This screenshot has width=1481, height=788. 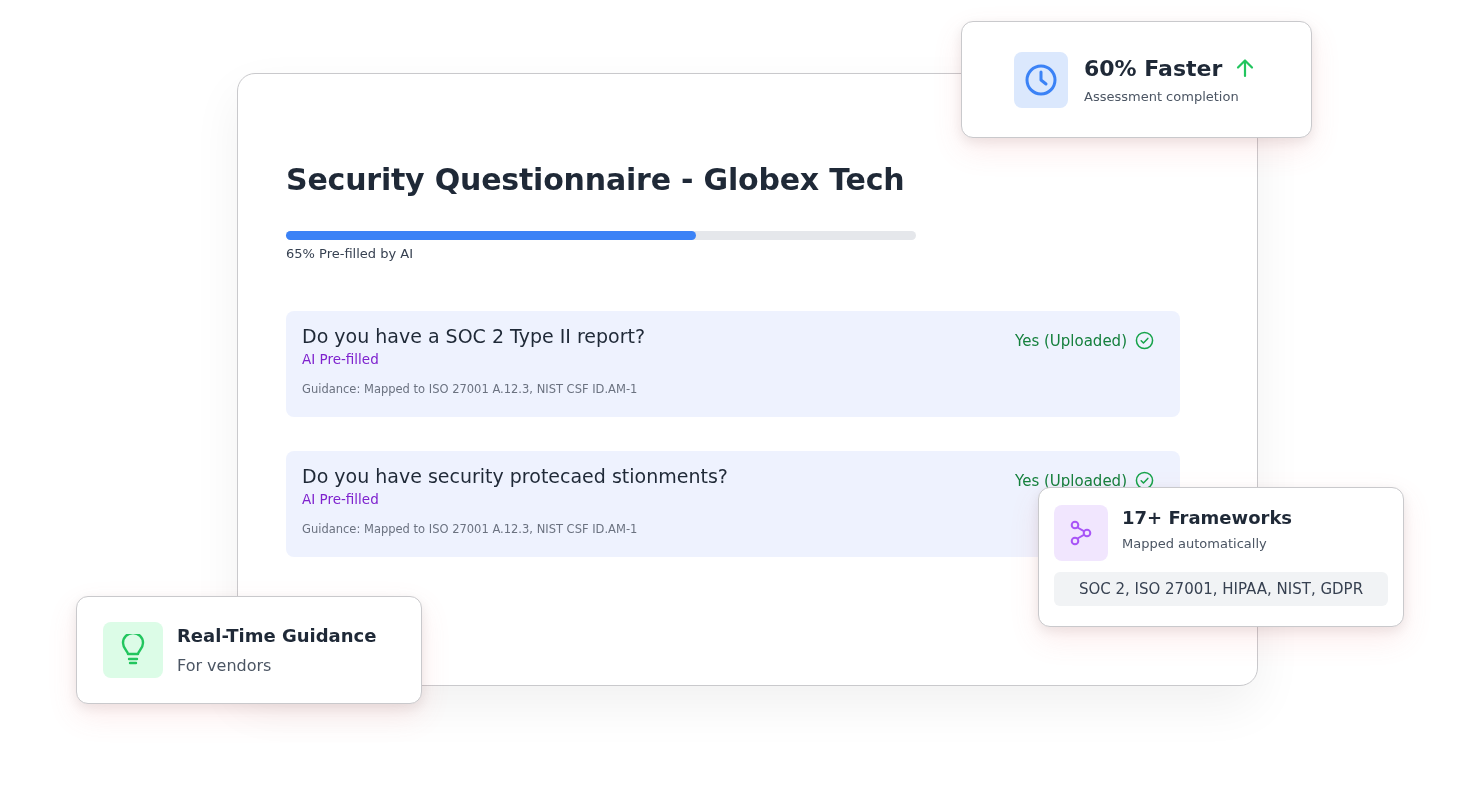 I want to click on frameworks-title: 17+ Frameworks, so click(x=1207, y=517).